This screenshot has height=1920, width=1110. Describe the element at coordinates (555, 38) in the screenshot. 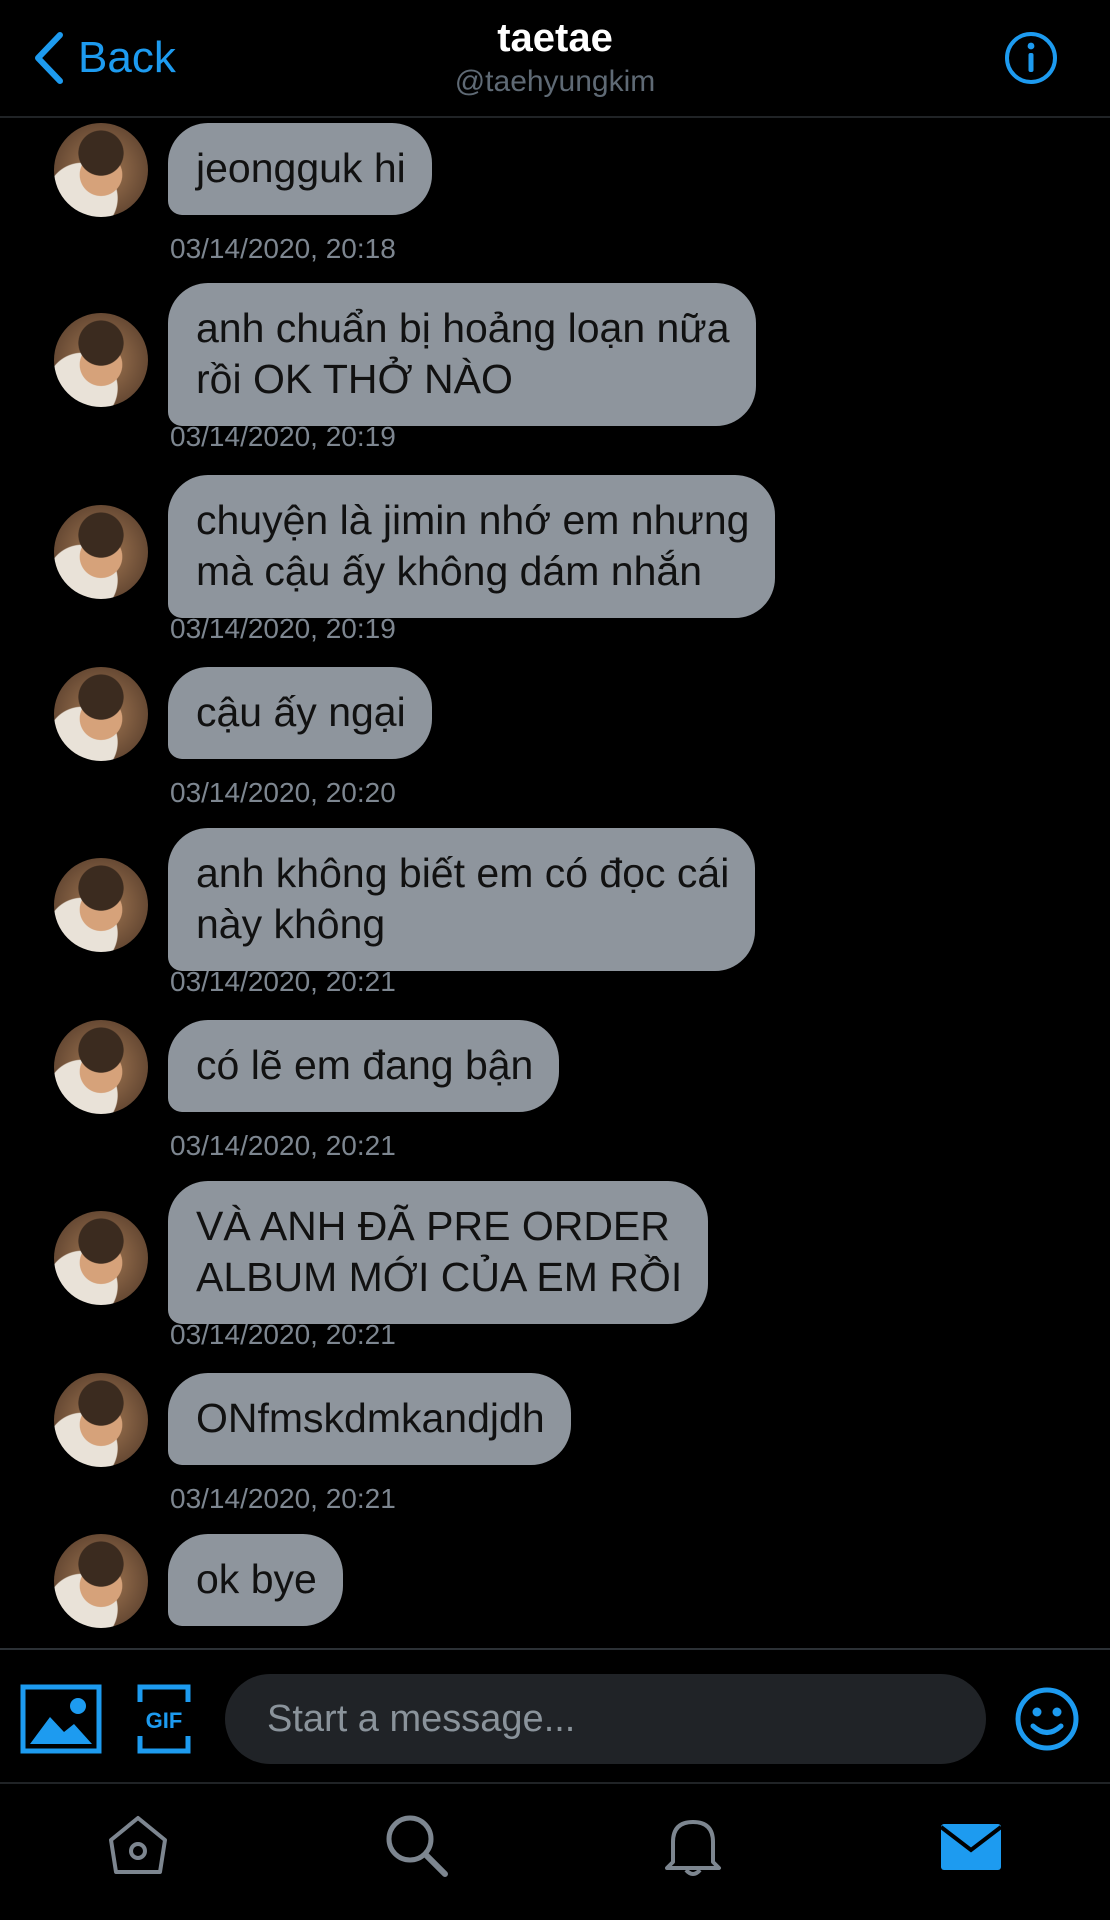

I see `conversation-title: taetae` at that location.